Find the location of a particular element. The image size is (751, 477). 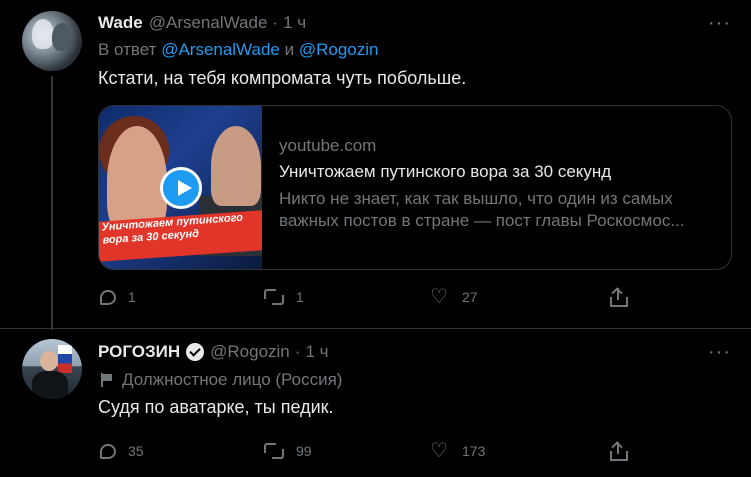

mention-link: @ArsenalWade is located at coordinates (220, 49).